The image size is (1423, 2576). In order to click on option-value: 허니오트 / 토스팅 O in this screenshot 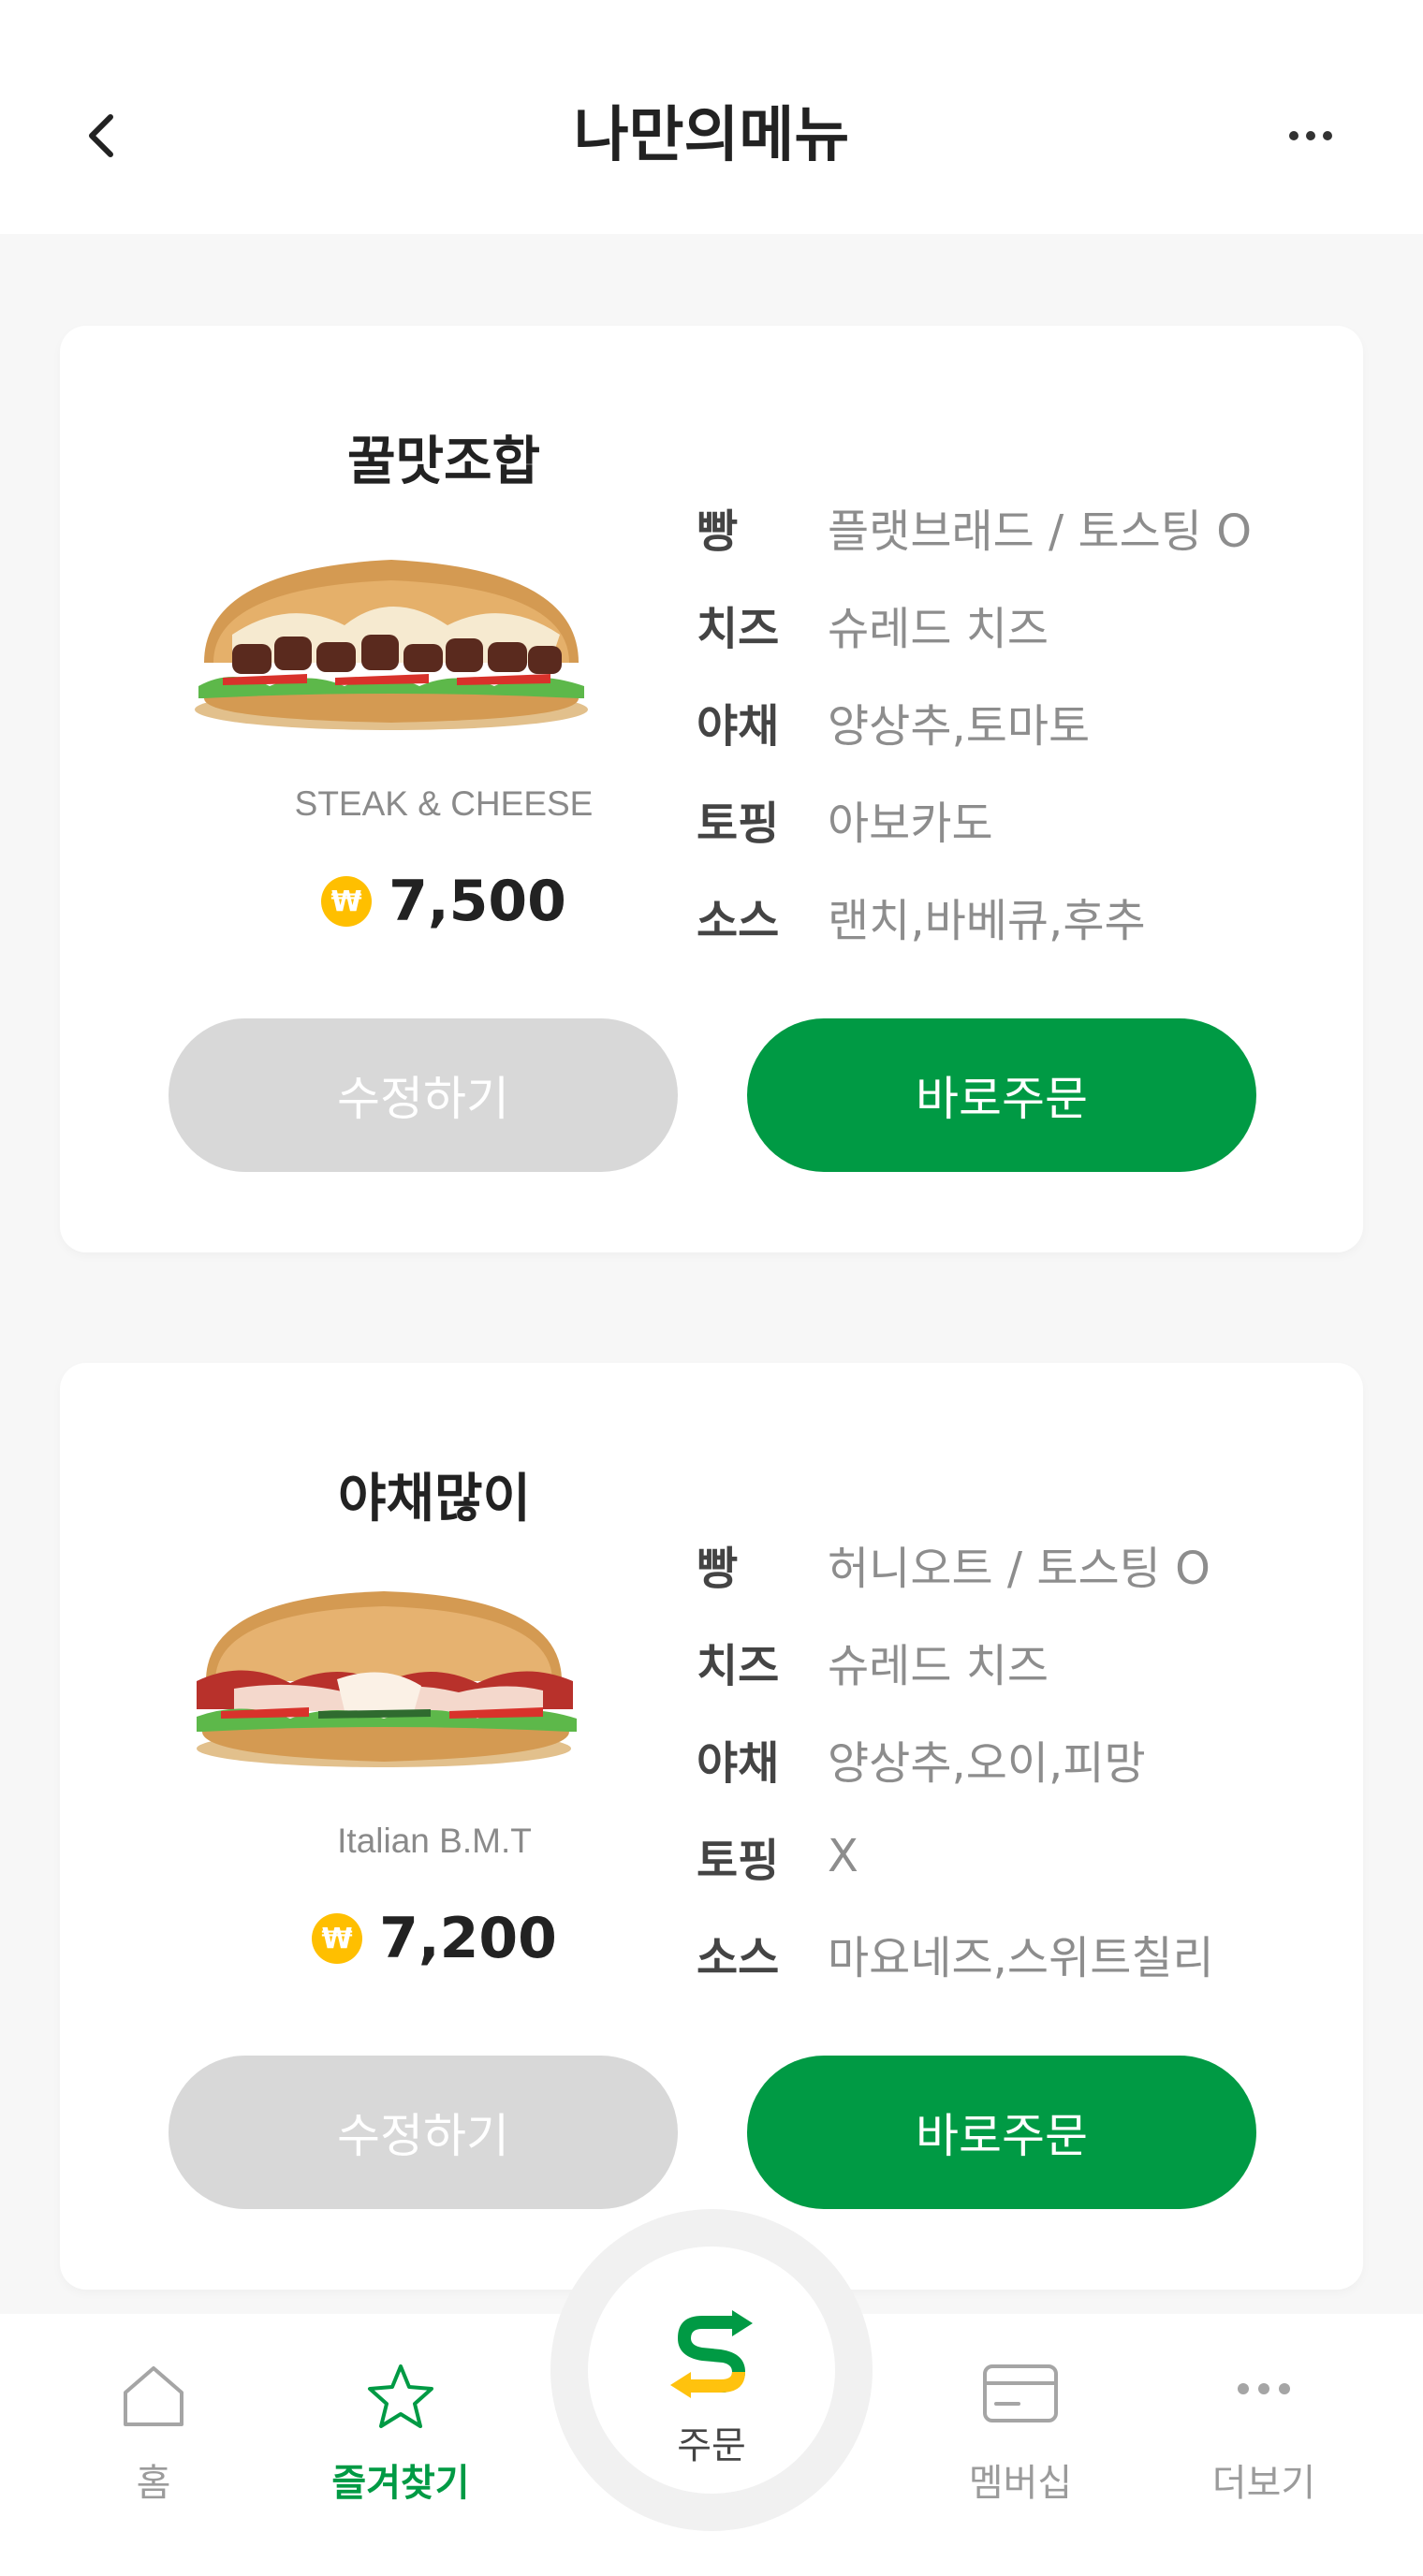, I will do `click(1019, 1569)`.